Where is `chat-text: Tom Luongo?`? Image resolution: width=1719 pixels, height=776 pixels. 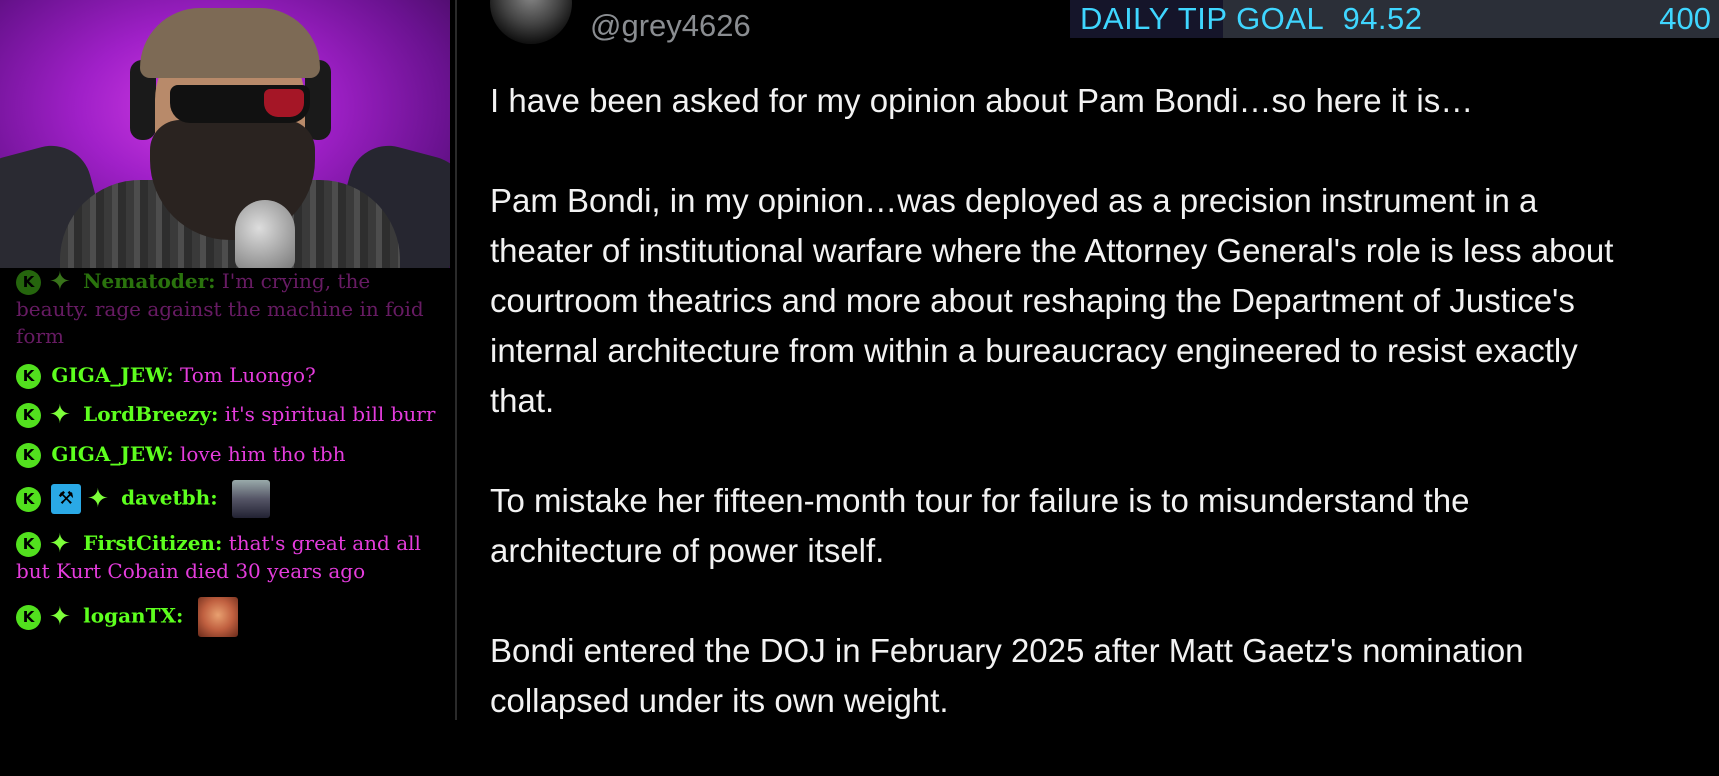
chat-text: Tom Luongo? is located at coordinates (247, 375).